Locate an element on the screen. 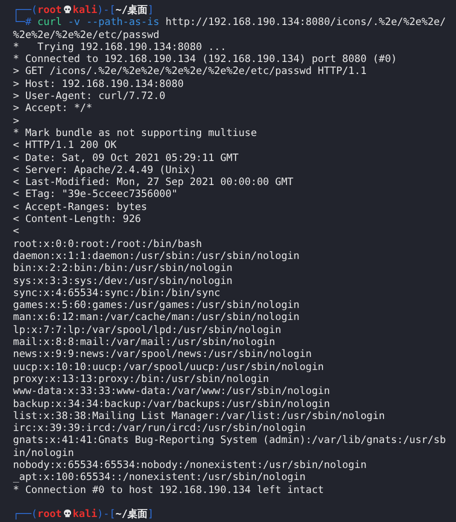  output-line: gnats:x:41:41:Gnats Bug-Reporting System (admin):/var/lib/gnats:/usr/sb is located at coordinates (230, 441).